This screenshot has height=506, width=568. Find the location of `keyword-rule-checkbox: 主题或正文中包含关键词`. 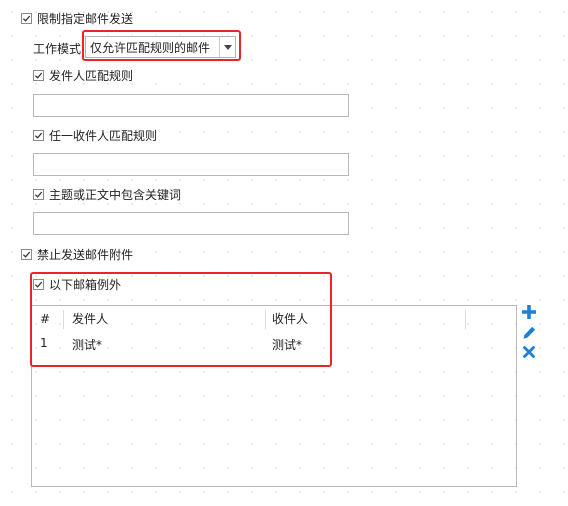

keyword-rule-checkbox: 主题或正文中包含关键词 is located at coordinates (107, 194).